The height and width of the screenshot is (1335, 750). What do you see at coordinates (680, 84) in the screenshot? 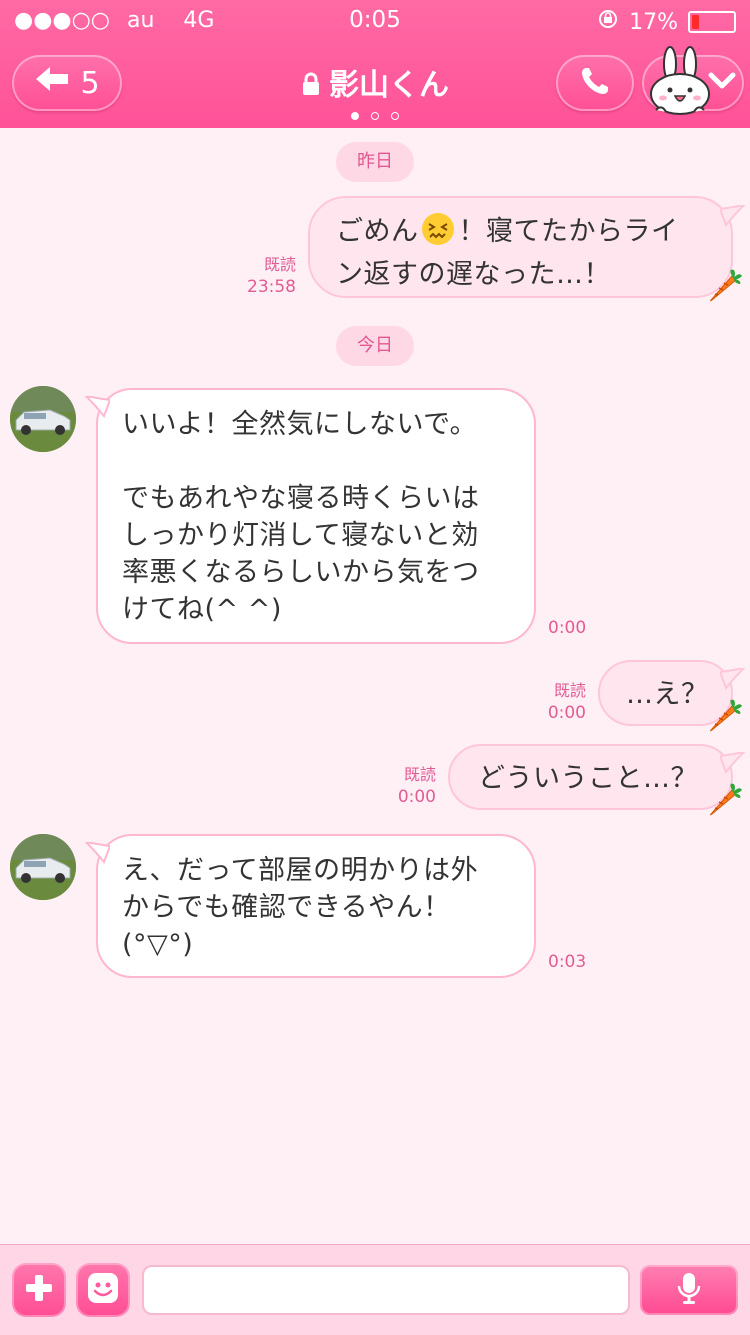
I see `bunny-icon` at bounding box center [680, 84].